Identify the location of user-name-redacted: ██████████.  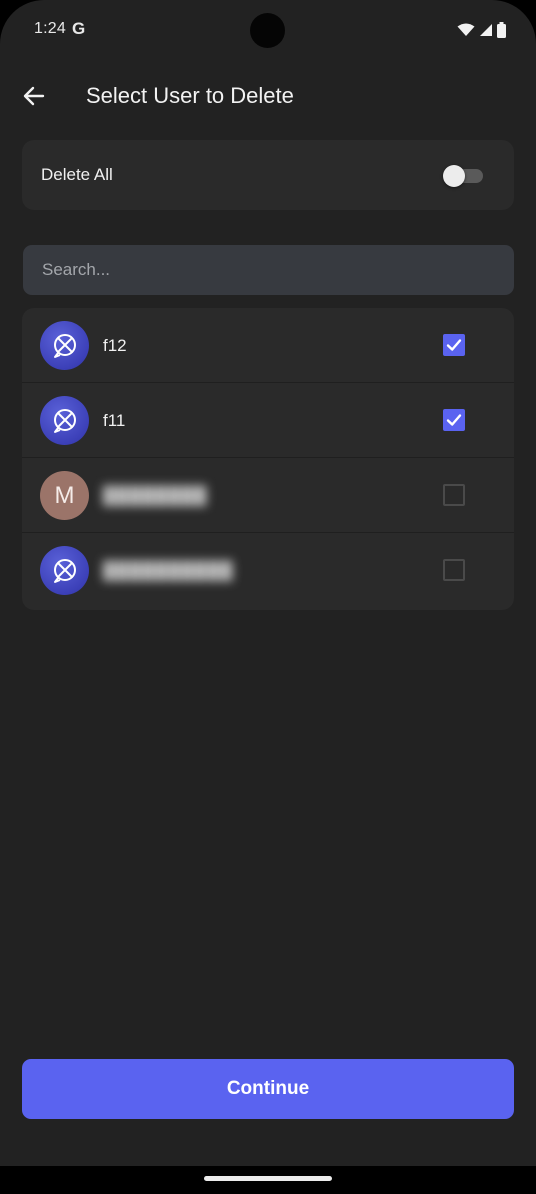
(168, 570).